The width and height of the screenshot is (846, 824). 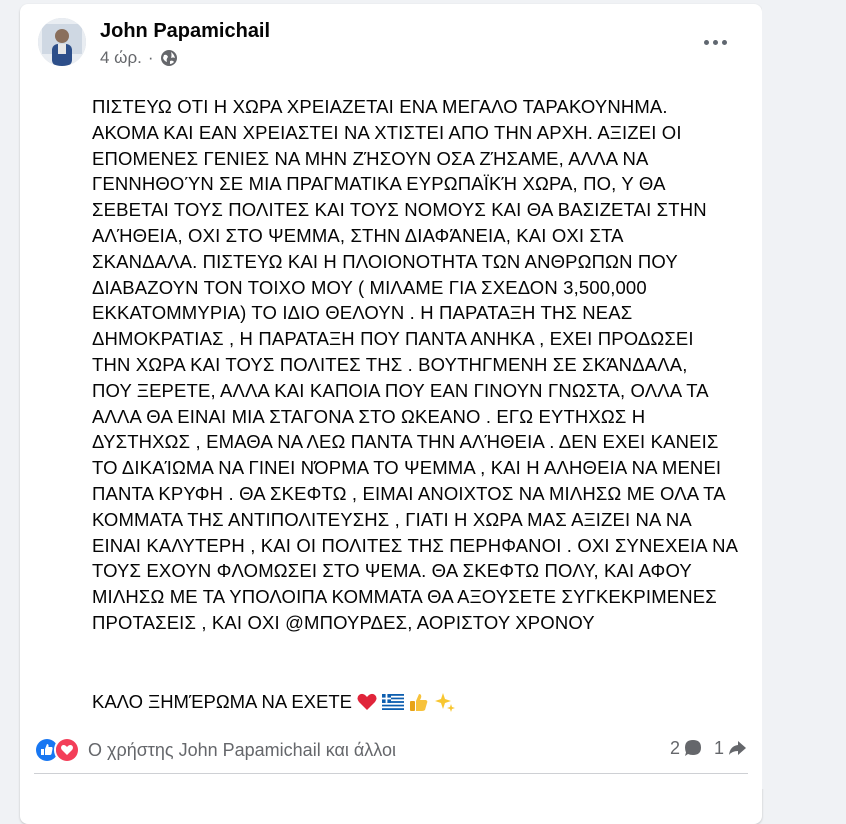 What do you see at coordinates (67, 750) in the screenshot?
I see `love-reaction-icon` at bounding box center [67, 750].